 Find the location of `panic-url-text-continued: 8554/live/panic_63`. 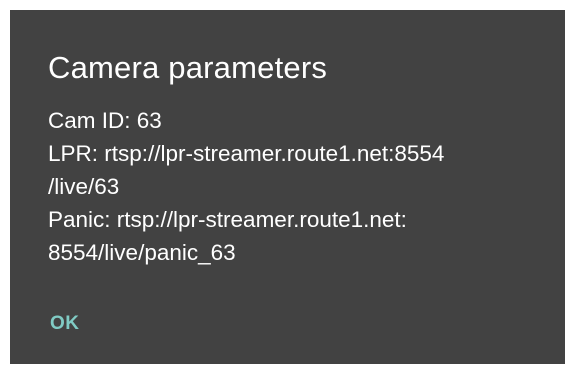

panic-url-text-continued: 8554/live/panic_63 is located at coordinates (142, 252).